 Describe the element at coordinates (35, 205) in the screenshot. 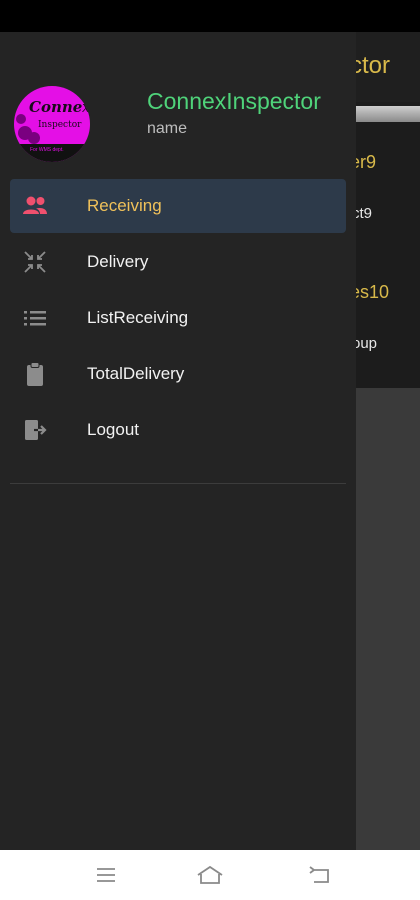

I see `people-icon` at that location.